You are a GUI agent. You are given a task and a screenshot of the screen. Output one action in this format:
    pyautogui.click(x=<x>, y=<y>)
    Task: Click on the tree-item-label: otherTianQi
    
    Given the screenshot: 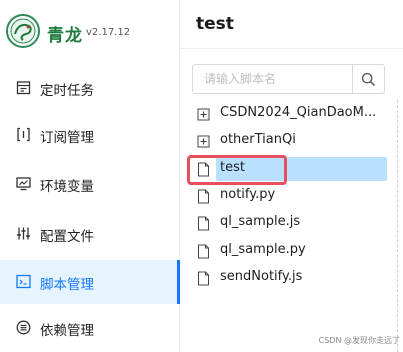 What is the action you would take?
    pyautogui.click(x=258, y=139)
    